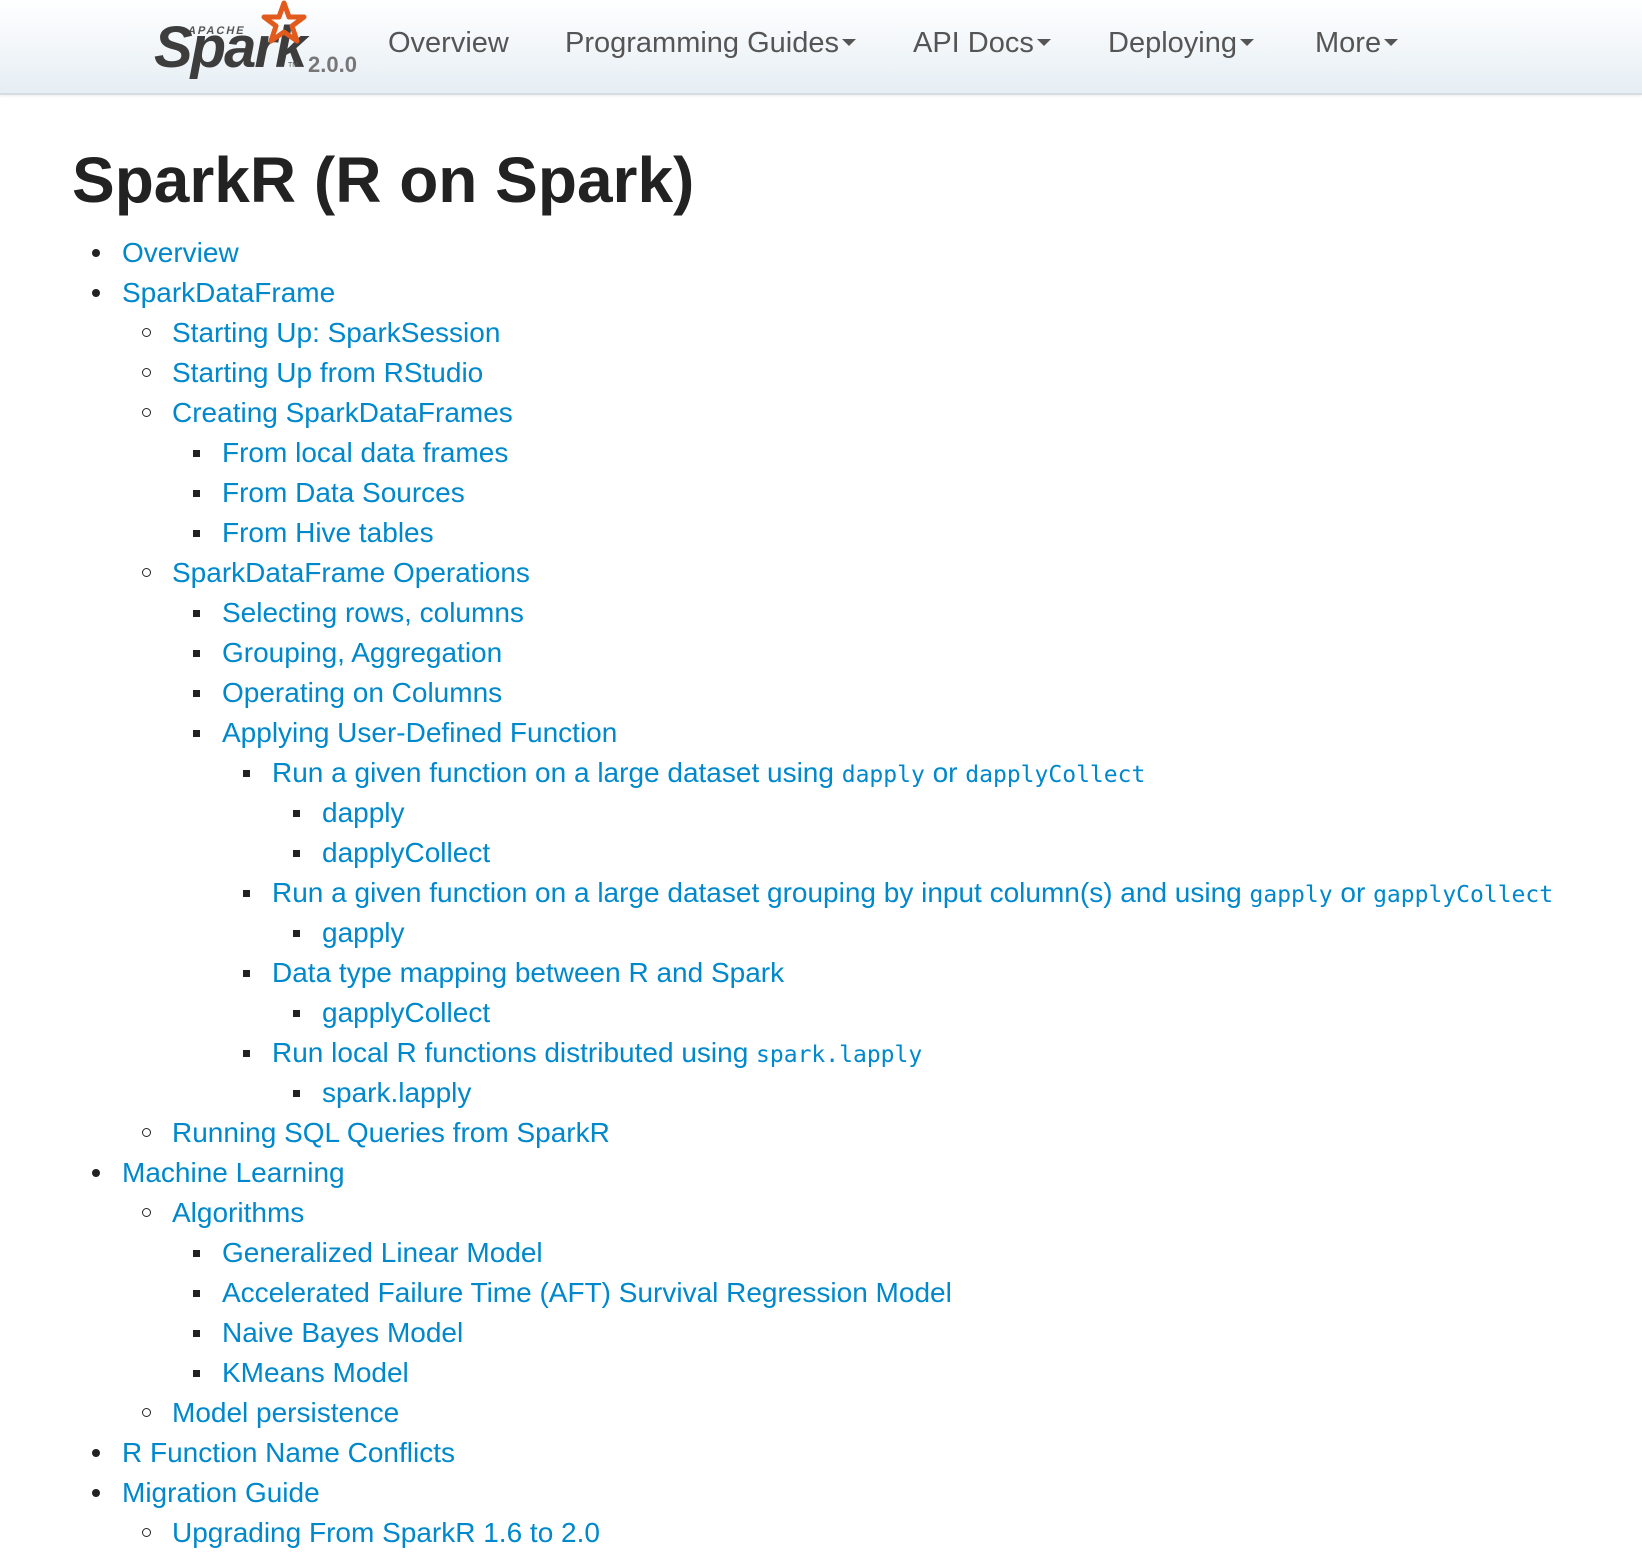 This screenshot has width=1642, height=1558. What do you see at coordinates (180, 252) in the screenshot?
I see `toc-link: Overview` at bounding box center [180, 252].